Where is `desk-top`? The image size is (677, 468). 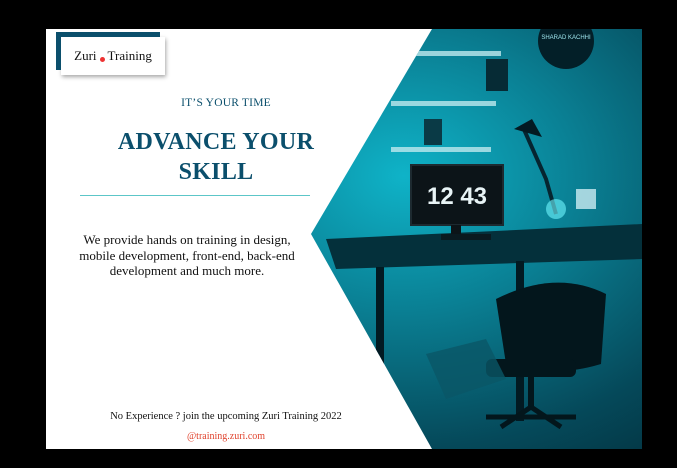 desk-top is located at coordinates (484, 246).